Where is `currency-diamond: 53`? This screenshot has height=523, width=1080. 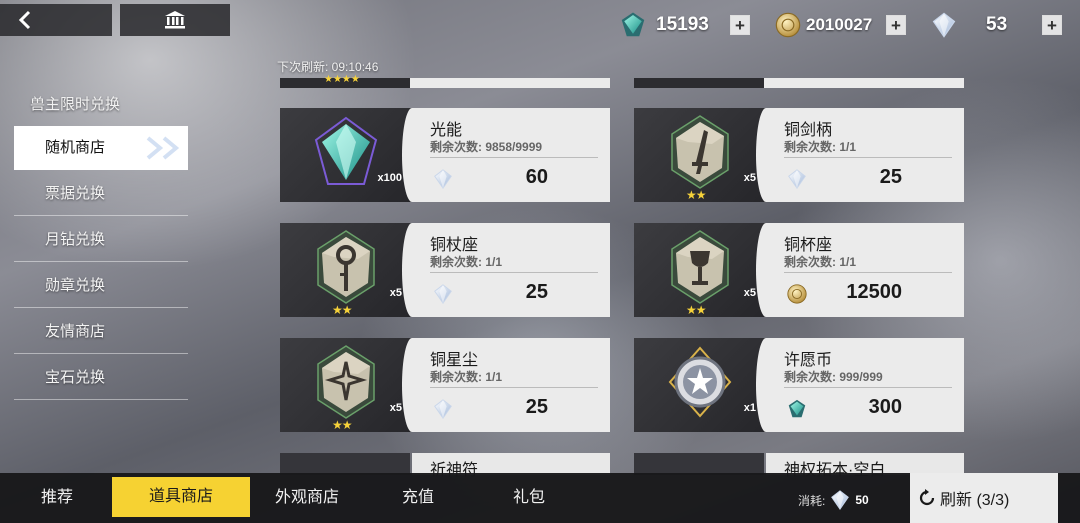 currency-diamond: 53 is located at coordinates (968, 25).